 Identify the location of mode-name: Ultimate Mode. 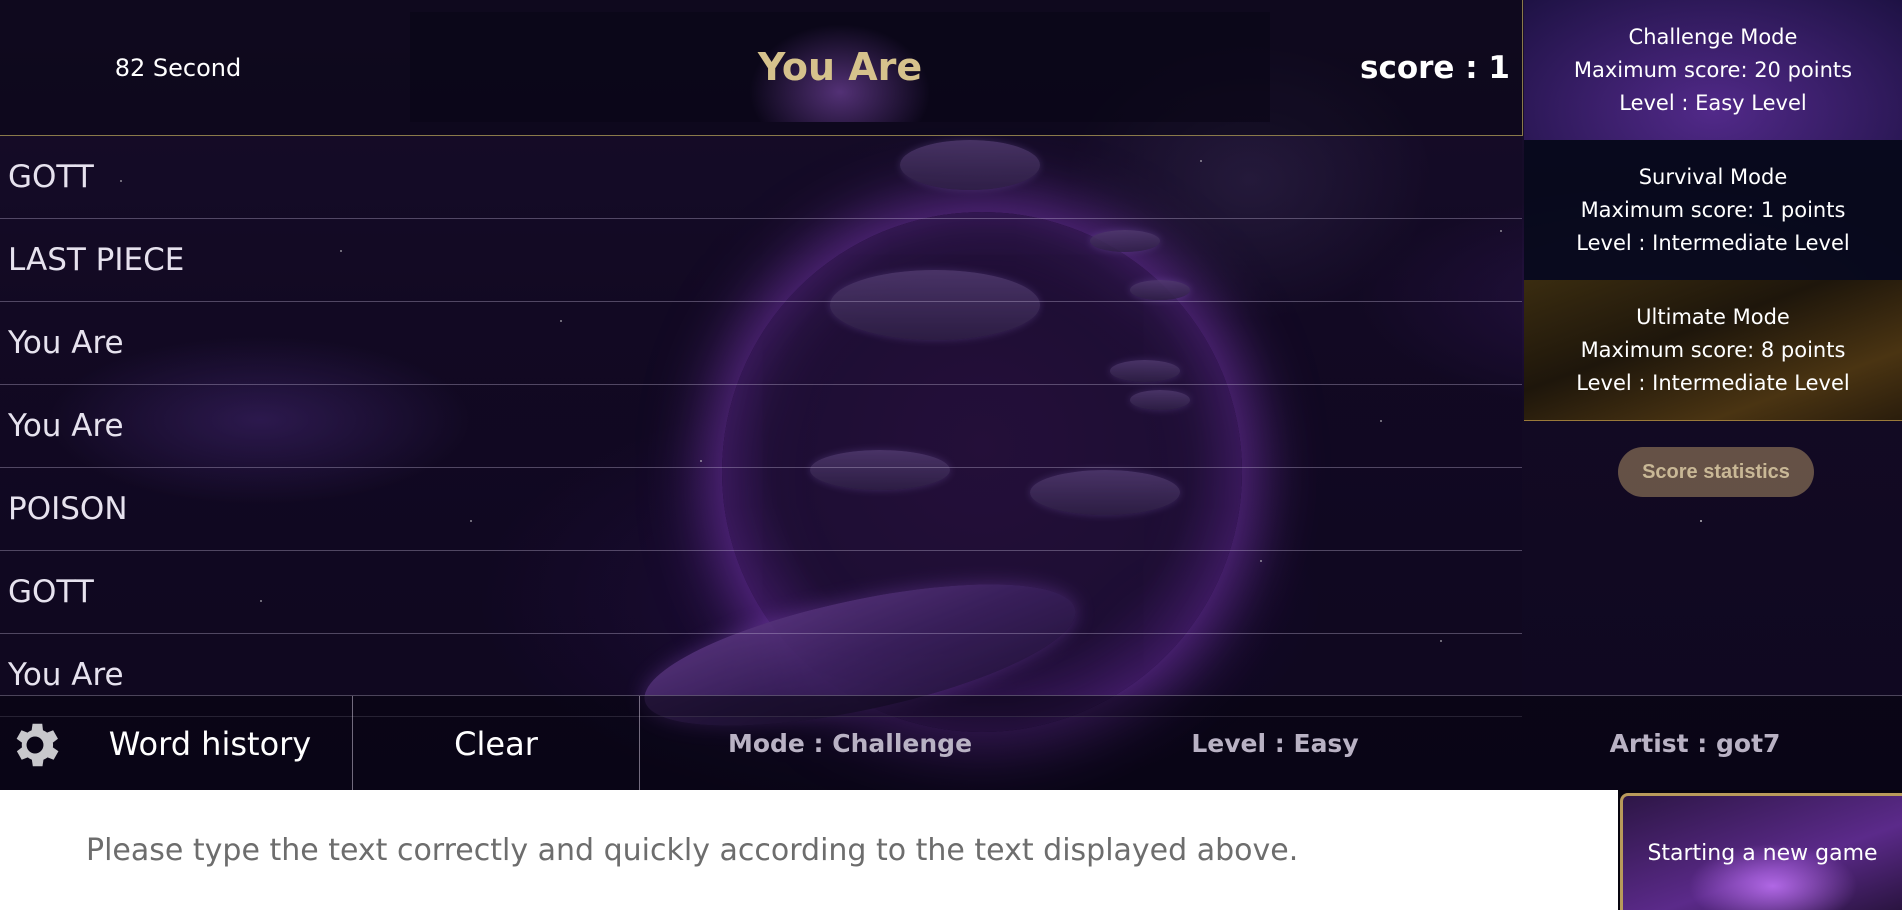
(1713, 316).